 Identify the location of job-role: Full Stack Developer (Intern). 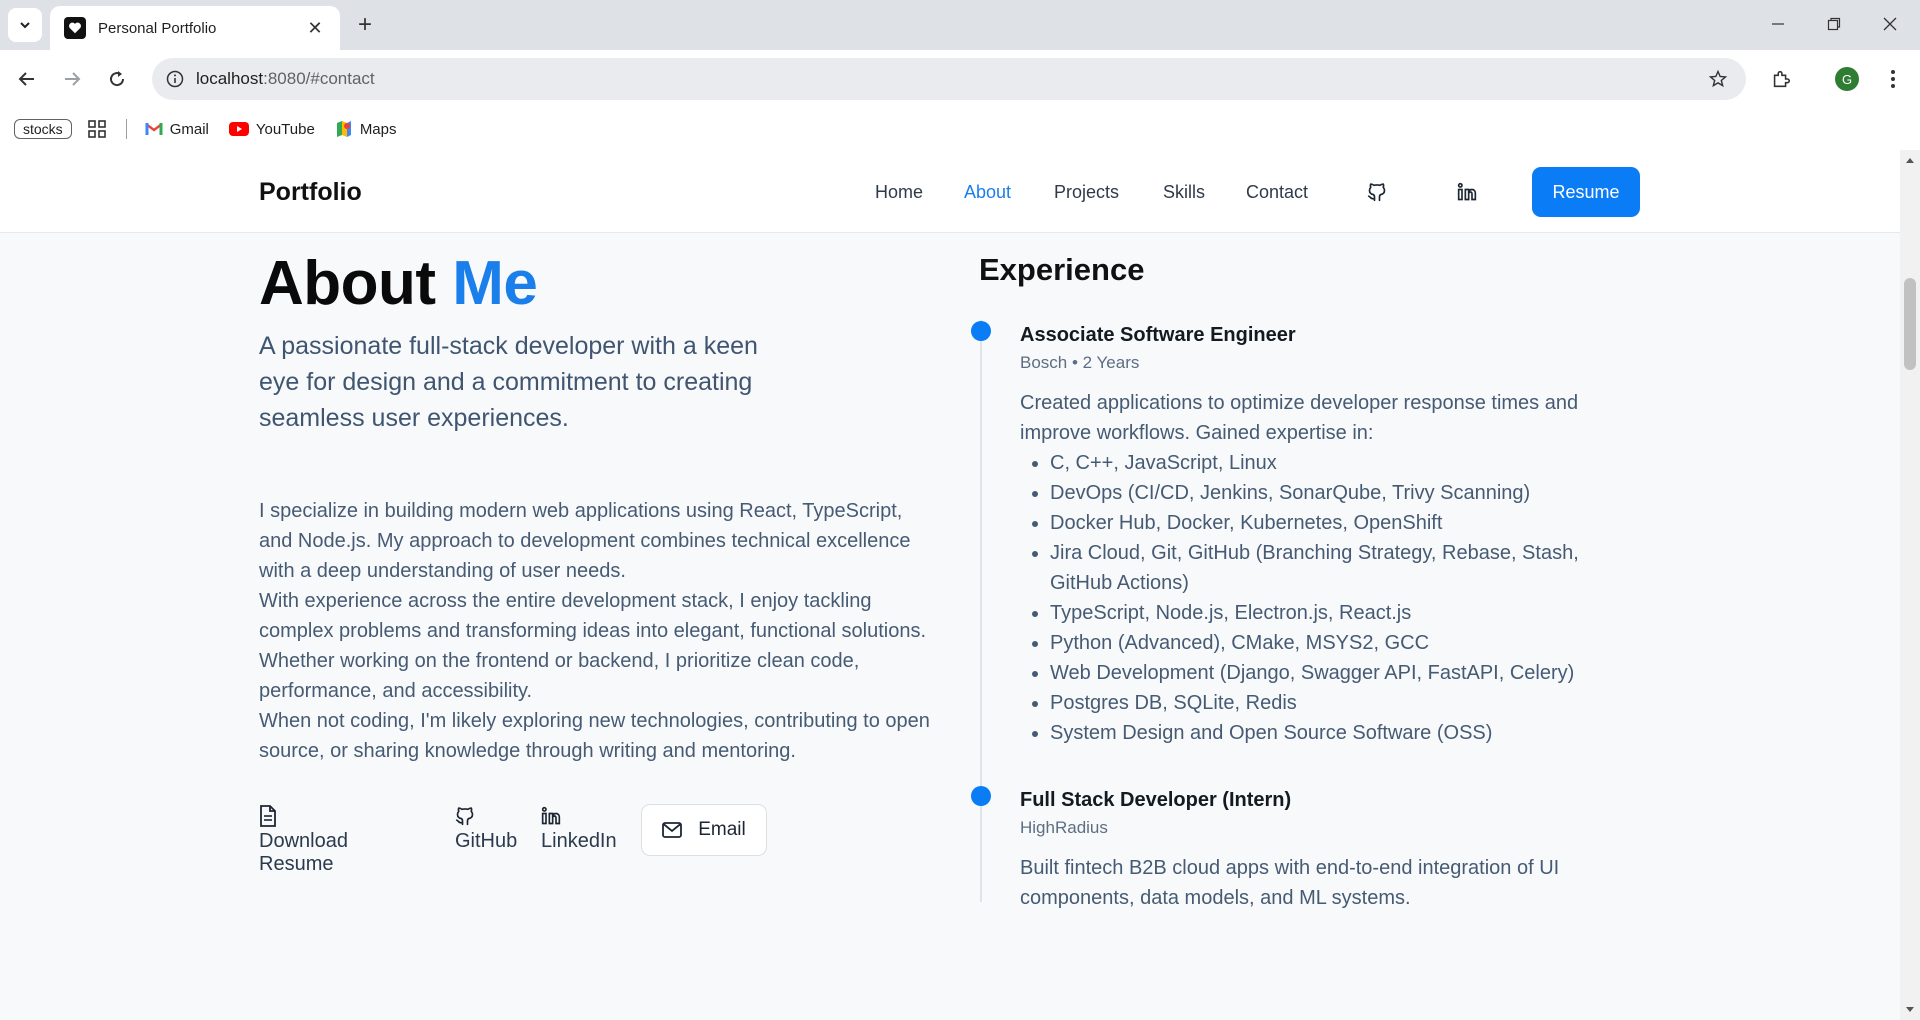
(1156, 800).